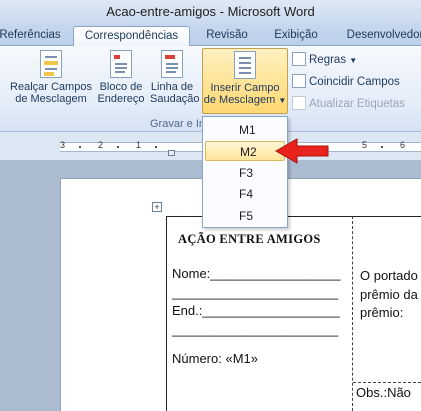  What do you see at coordinates (403, 145) in the screenshot?
I see `ruler-number: 6` at bounding box center [403, 145].